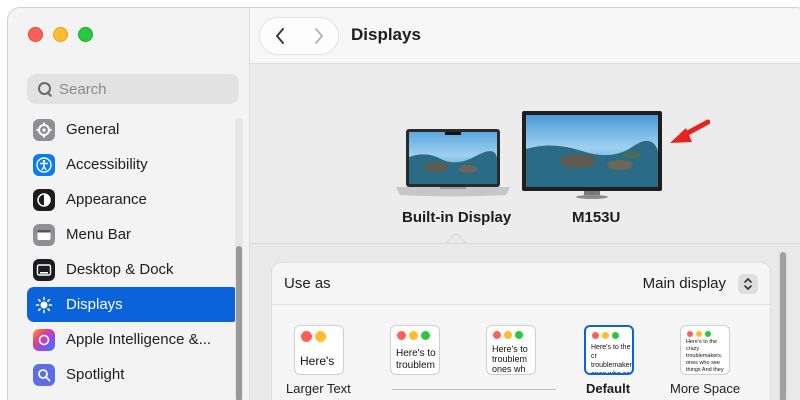  Describe the element at coordinates (239, 323) in the screenshot. I see `sidebar-scroll-thumb` at that location.